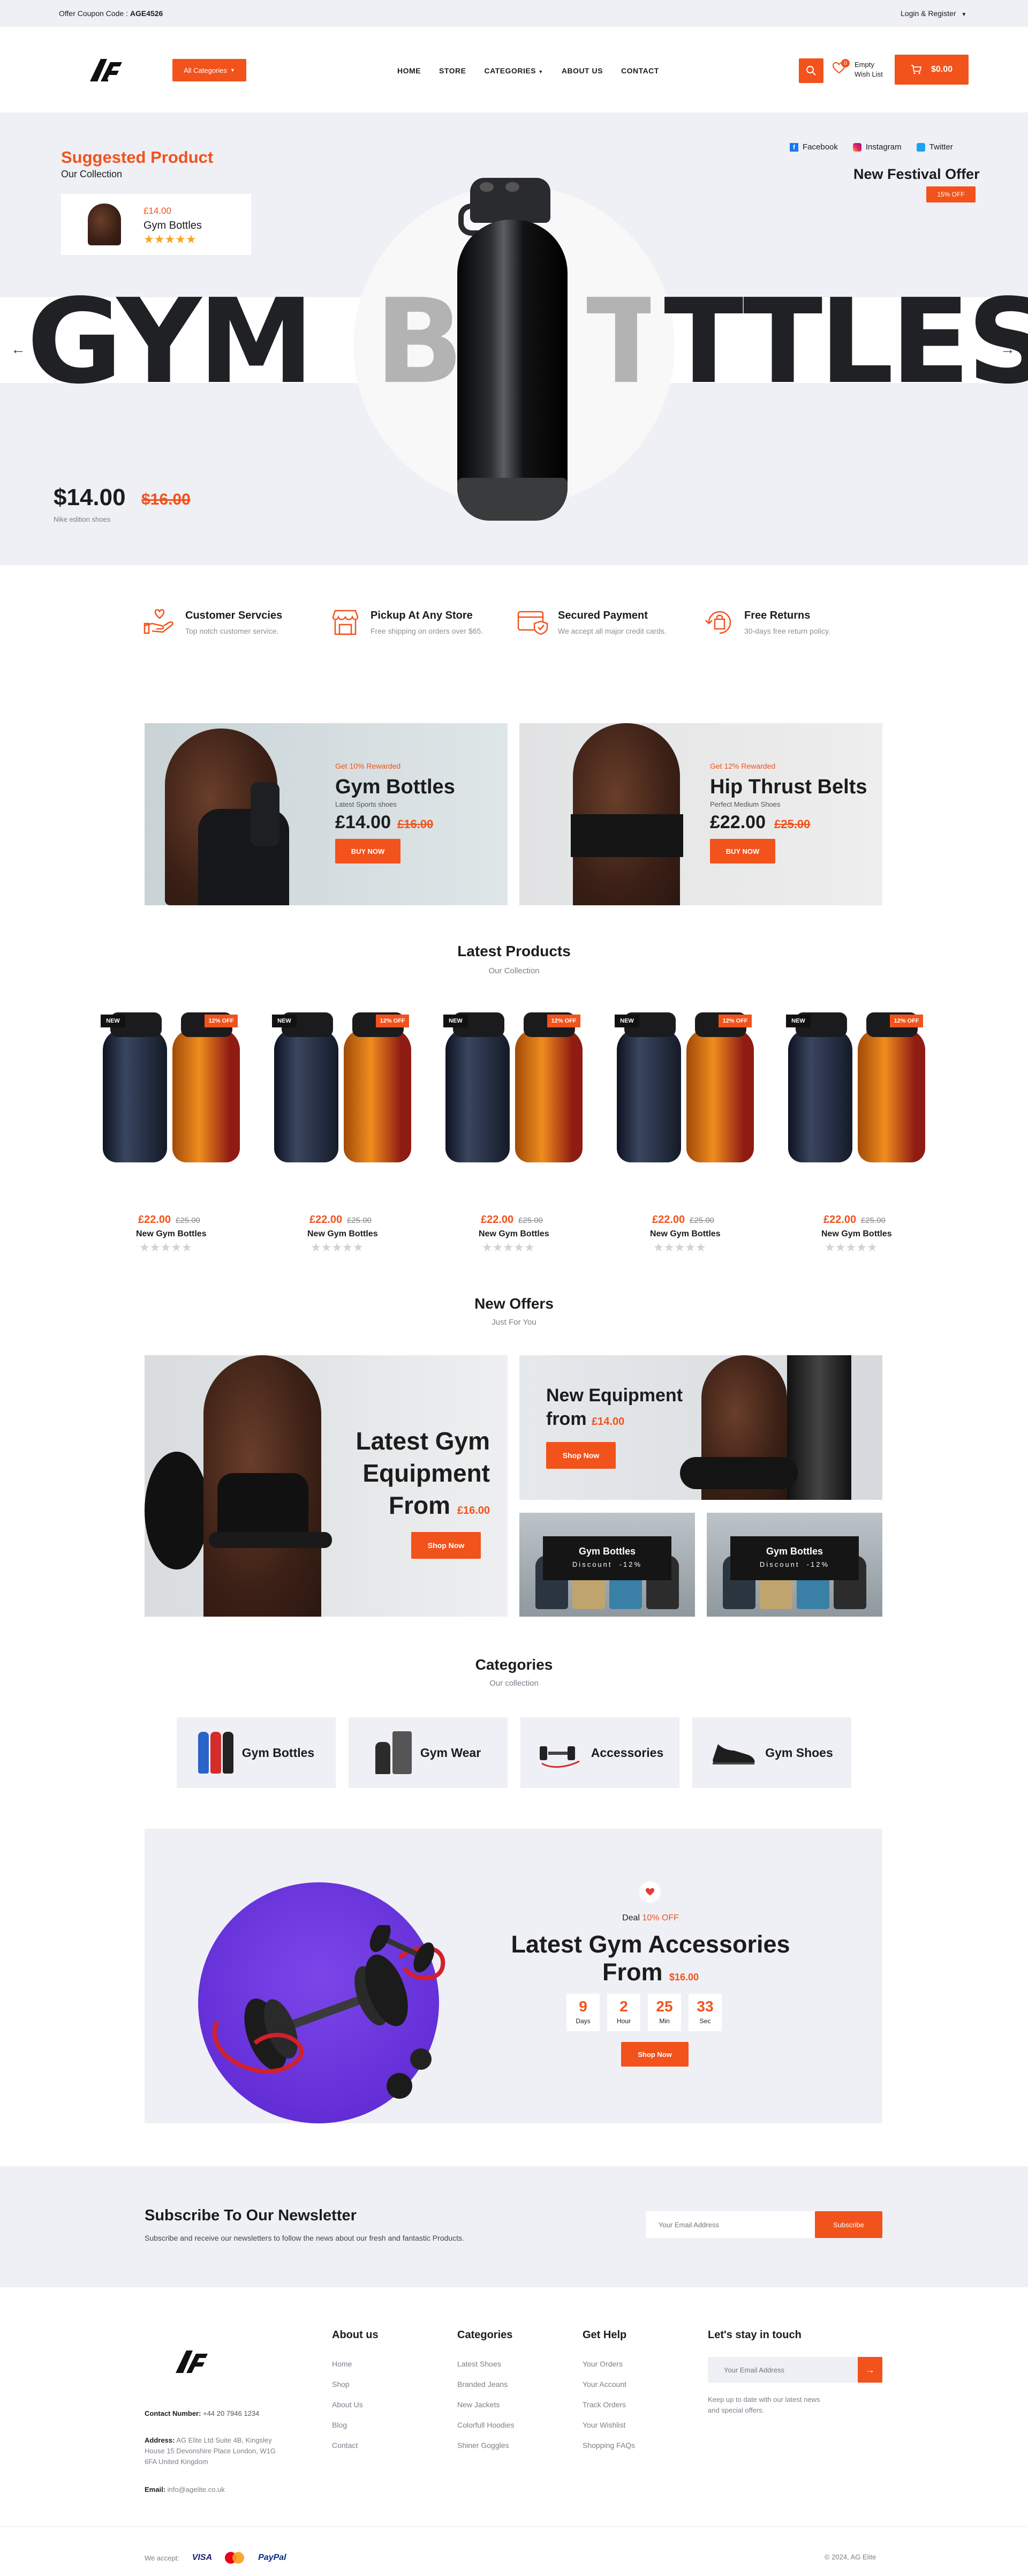 Image resolution: width=1028 pixels, height=2576 pixels. I want to click on countdown-hours: 2 Hour, so click(623, 2012).